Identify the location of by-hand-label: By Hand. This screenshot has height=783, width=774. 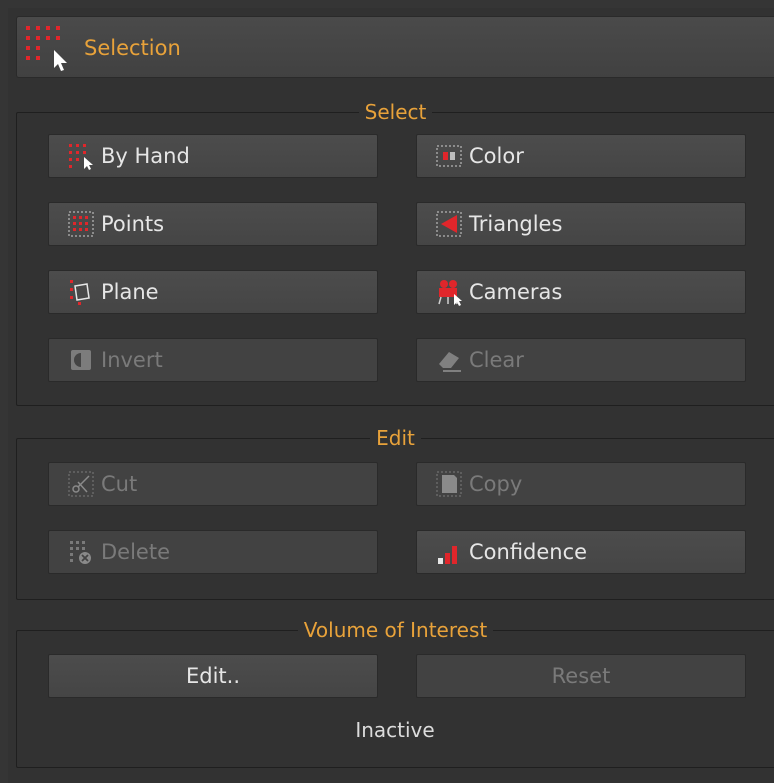
(145, 156).